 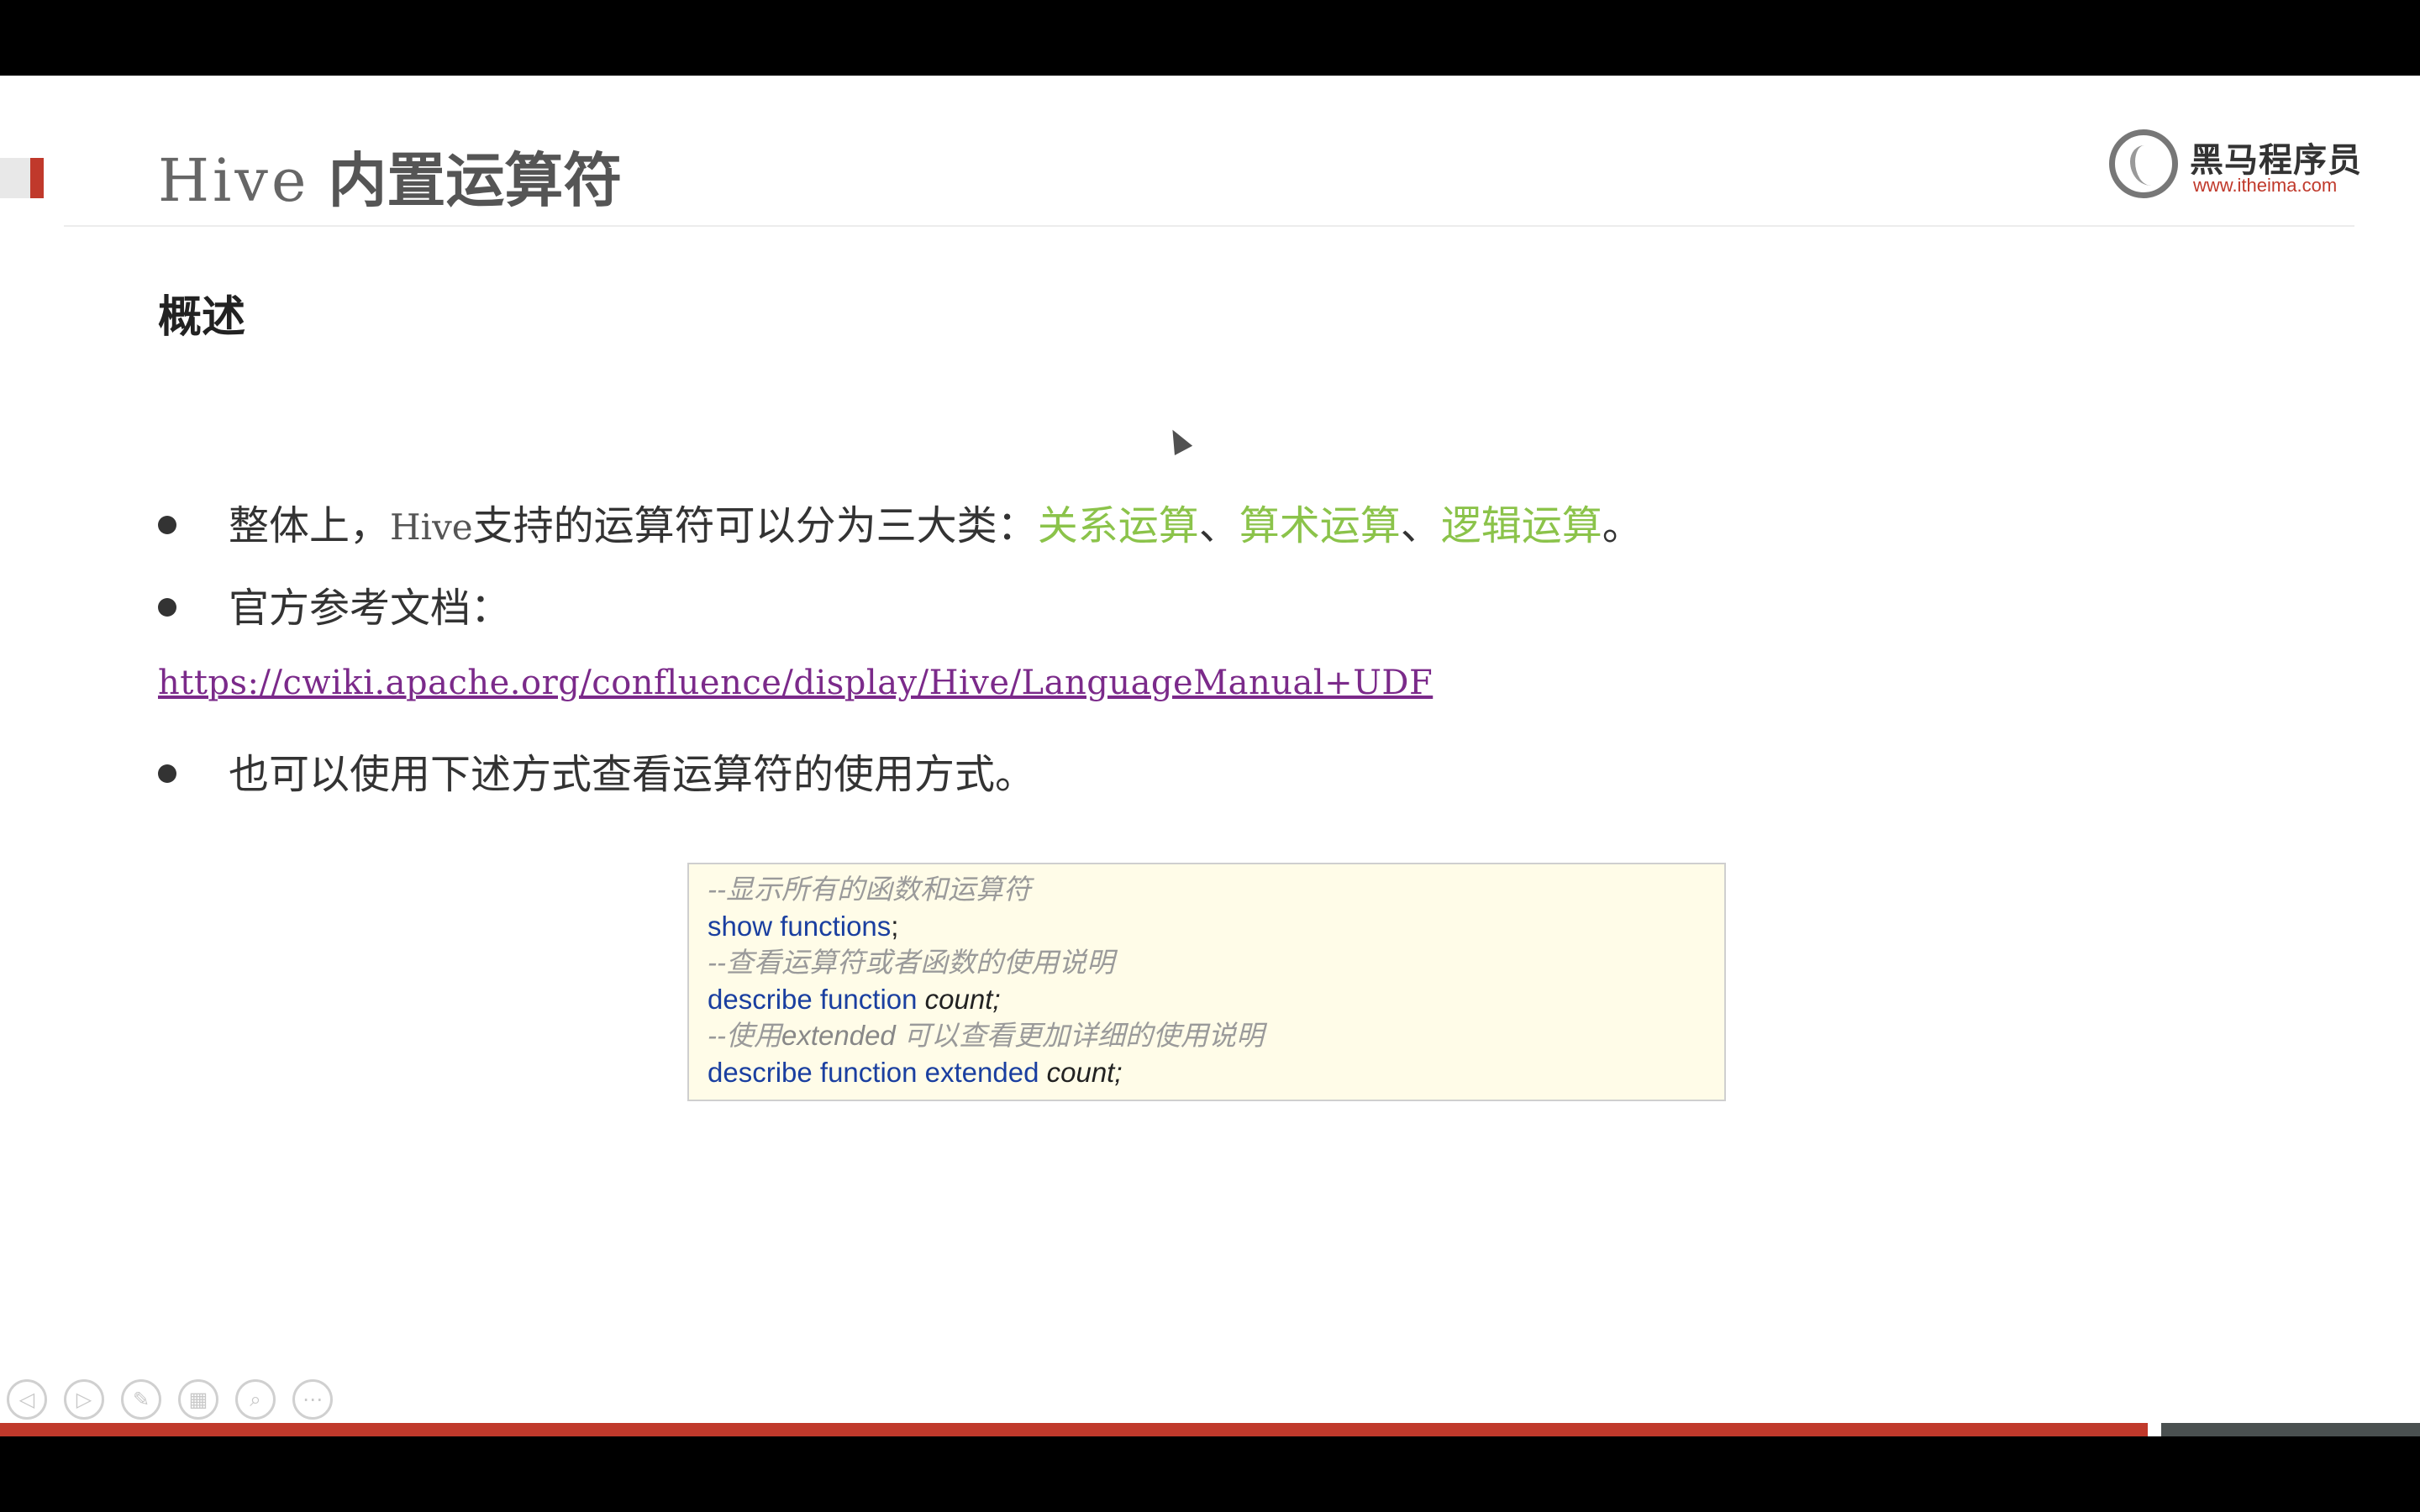 What do you see at coordinates (1207, 1072) in the screenshot?
I see `code-line: describe function extended count;` at bounding box center [1207, 1072].